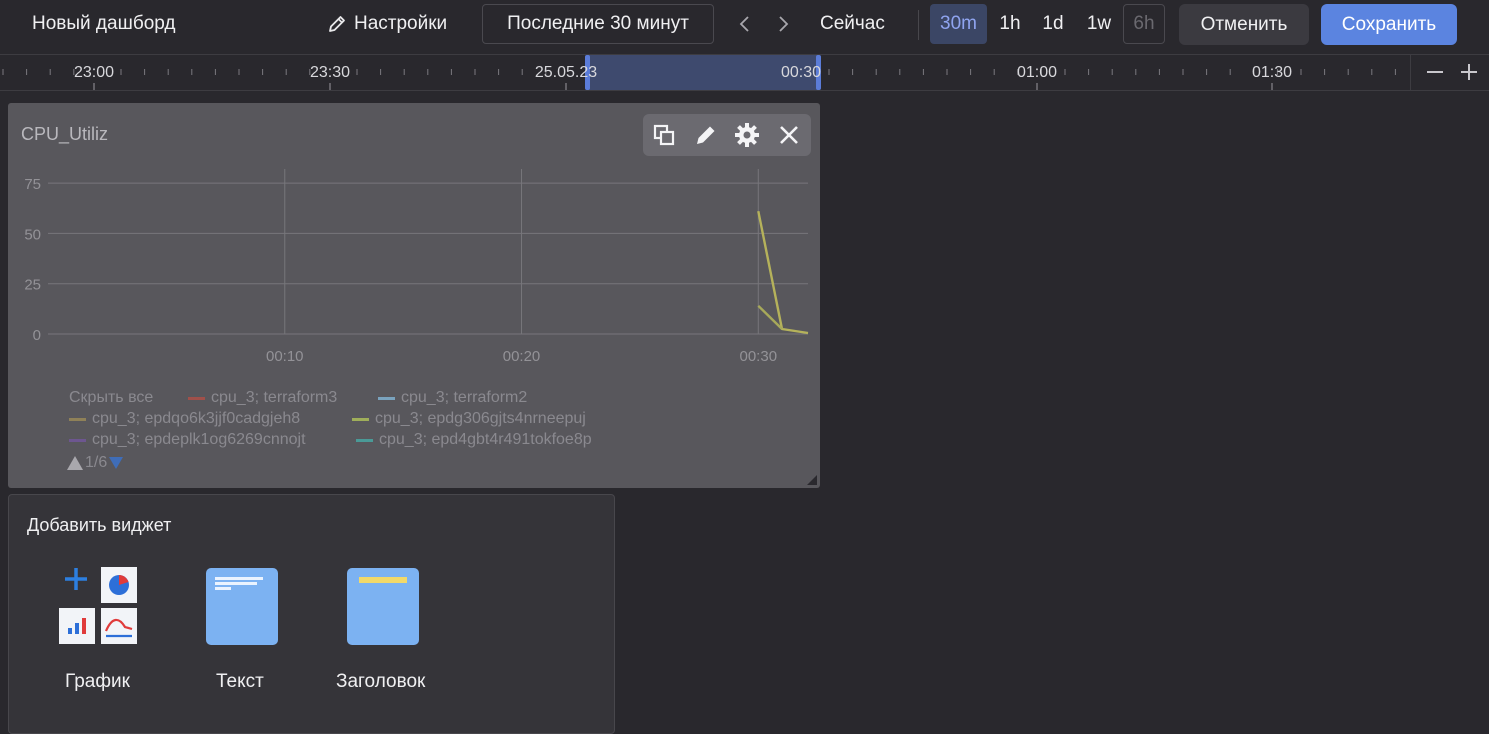  Describe the element at coordinates (99, 525) in the screenshot. I see `add-widget-title: Добавить виджет` at that location.